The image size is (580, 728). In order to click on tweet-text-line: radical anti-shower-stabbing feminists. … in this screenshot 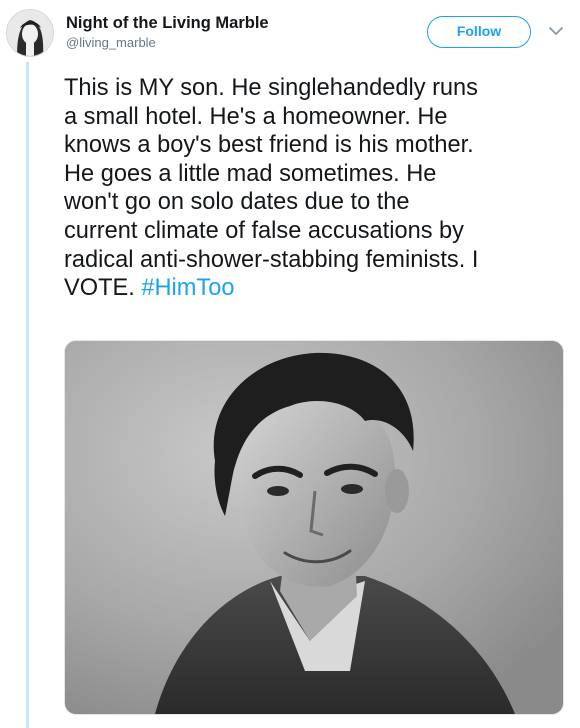, I will do `click(271, 259)`.